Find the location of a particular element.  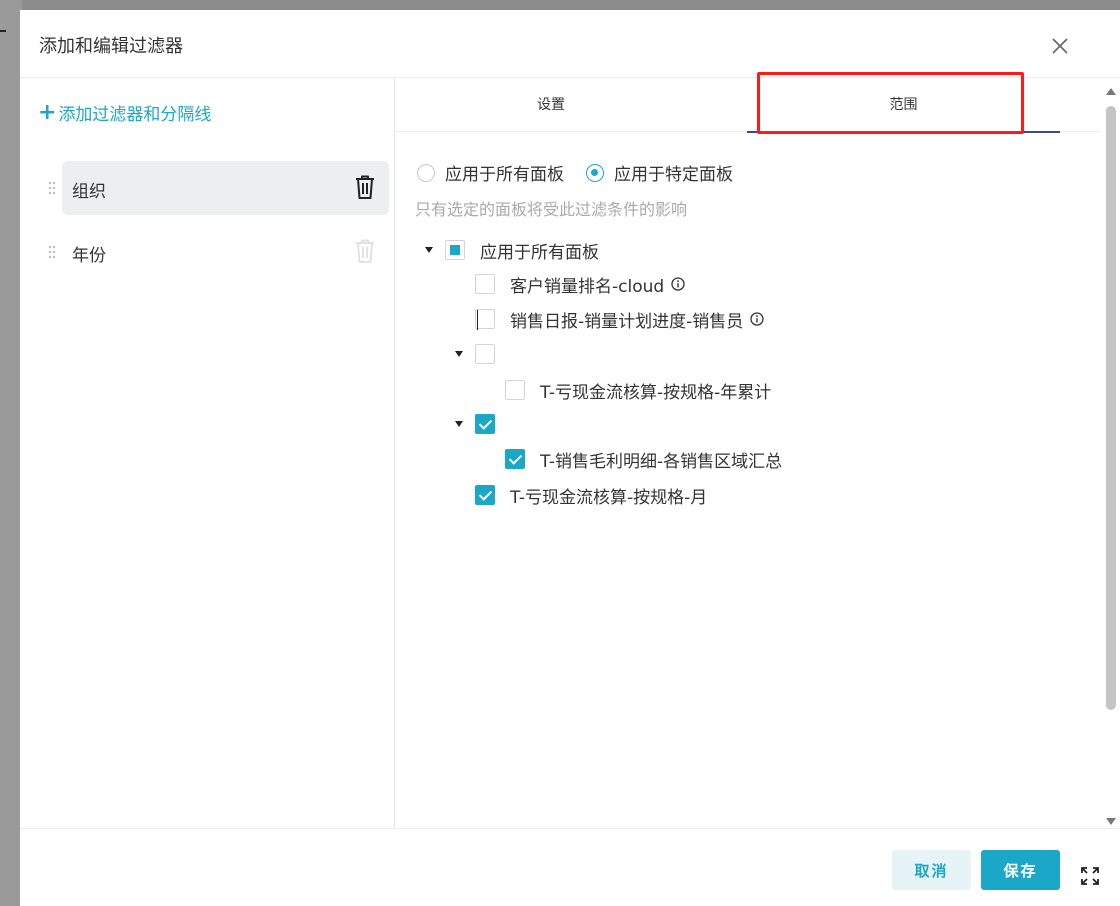

radio-specific-panels-label: 应用于特定面板 is located at coordinates (673, 172).